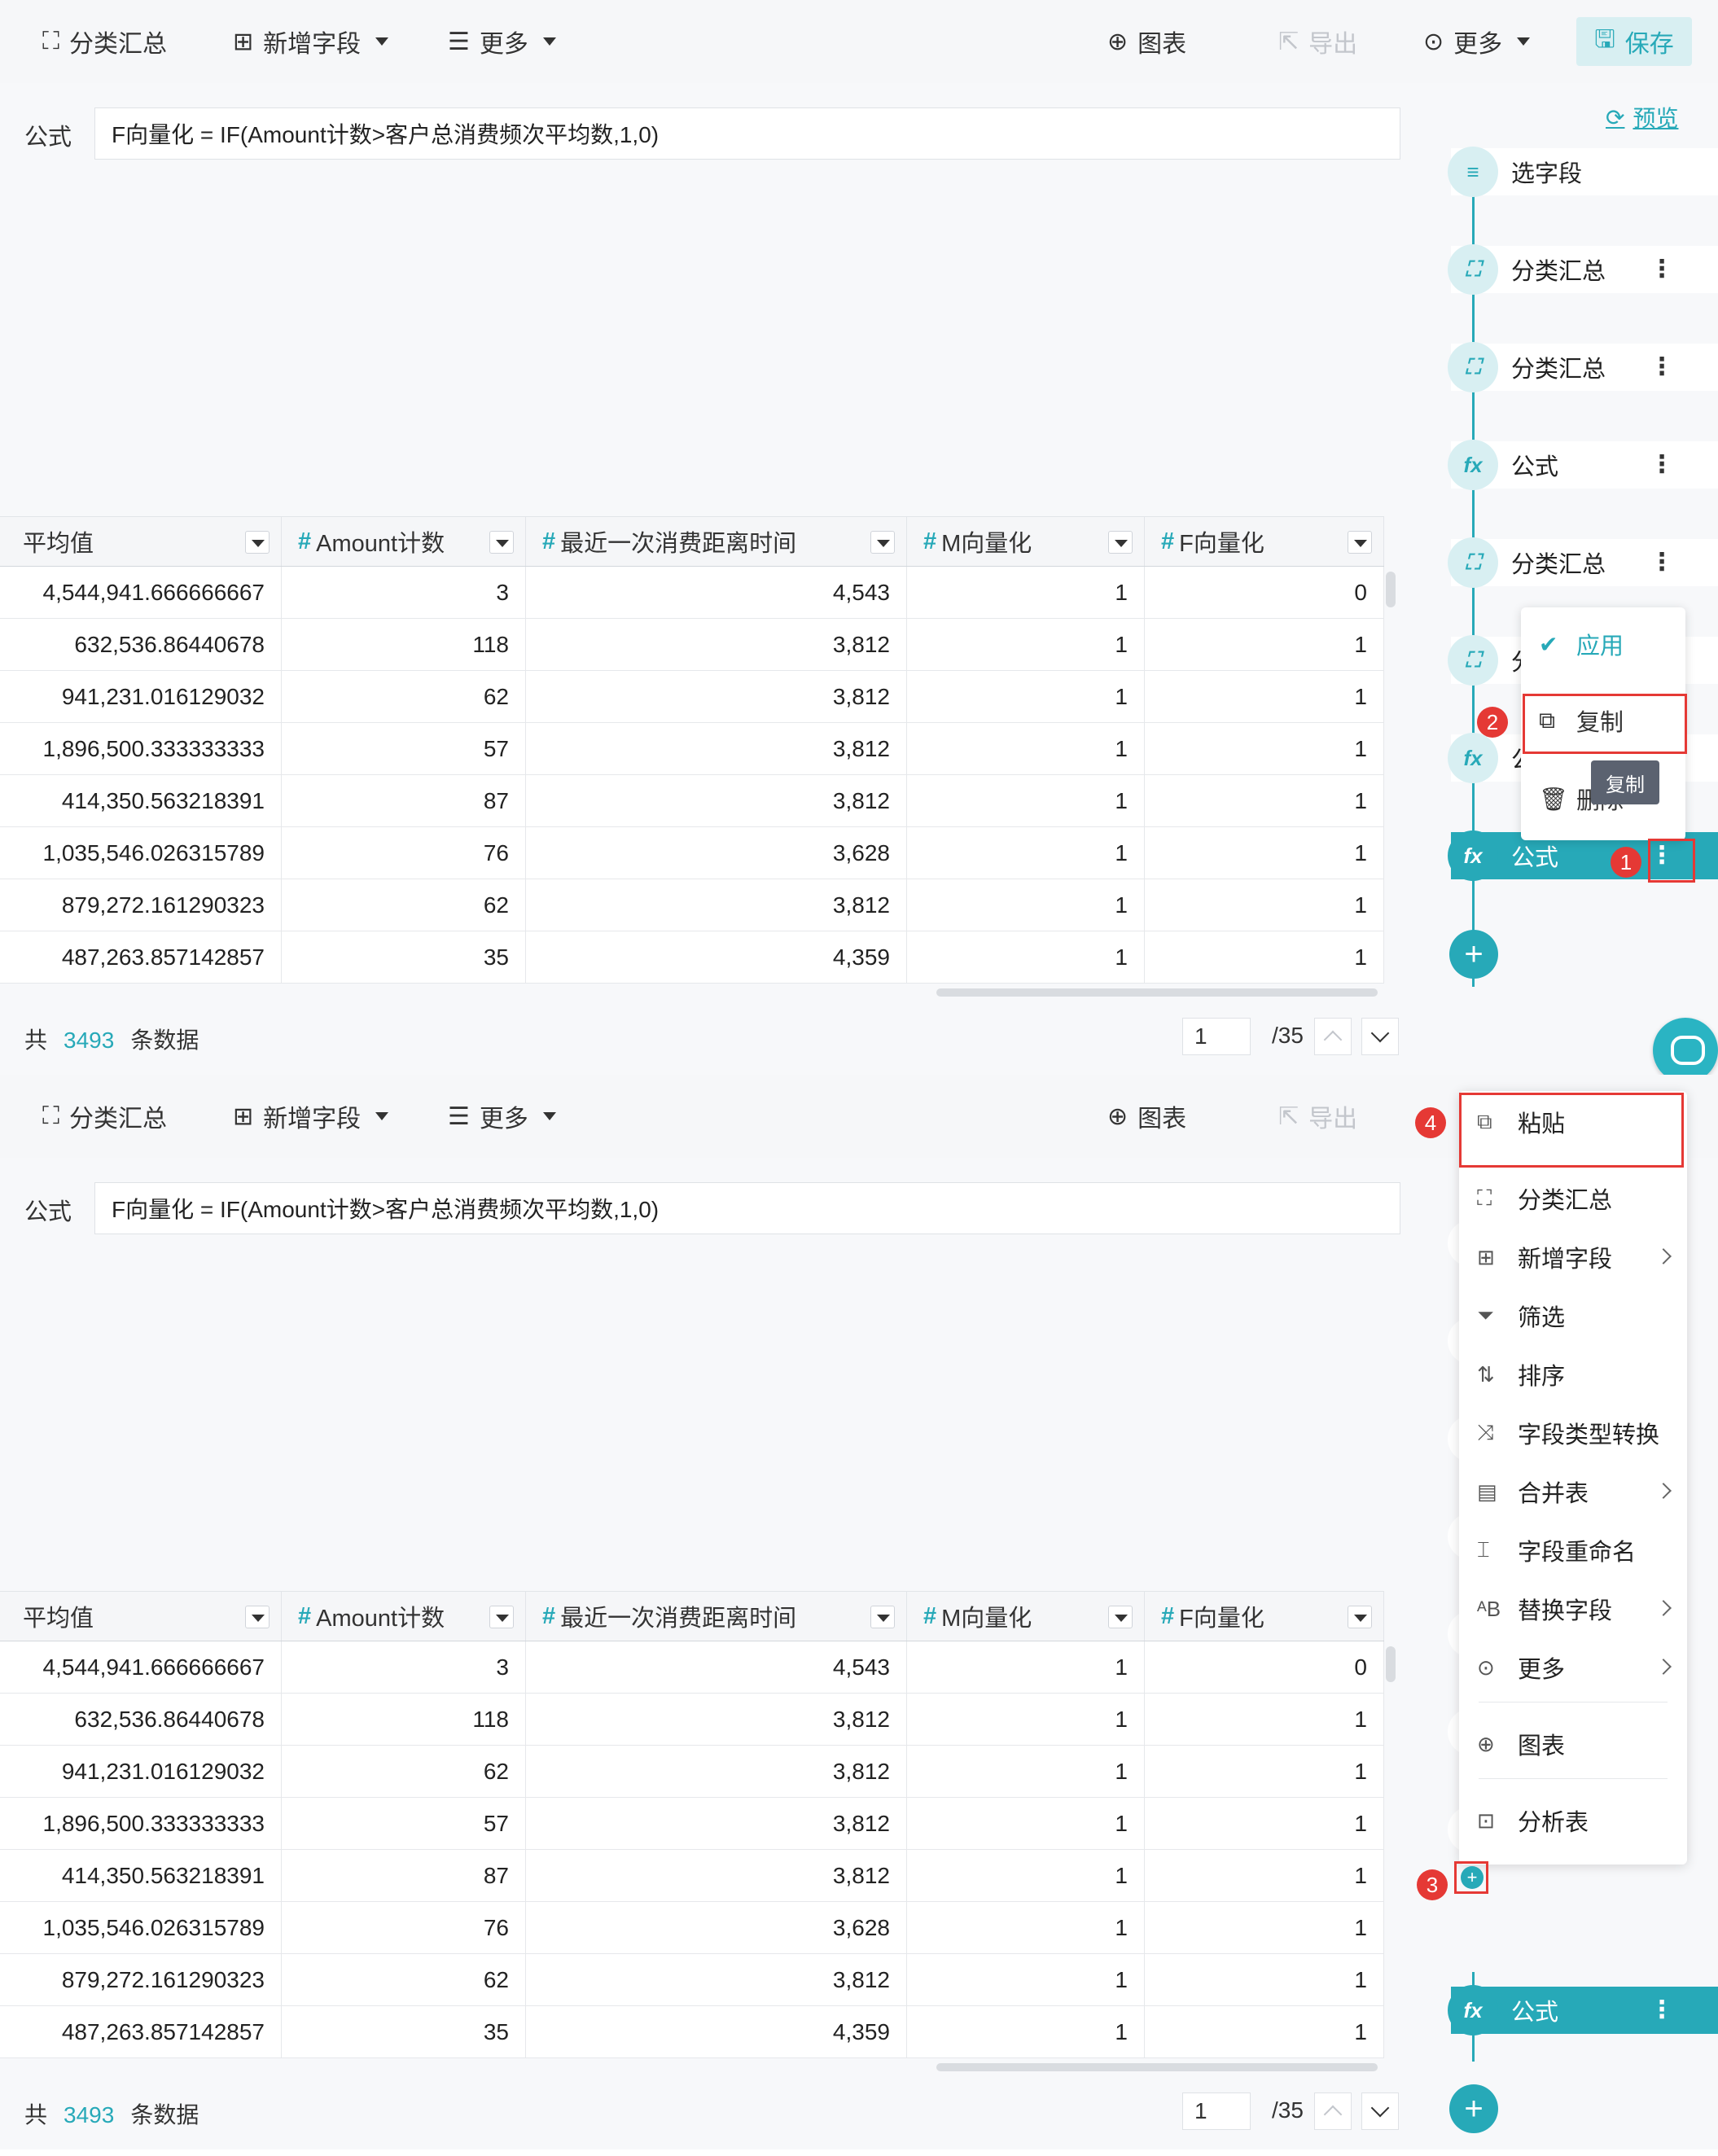 Image resolution: width=1718 pixels, height=2156 pixels. What do you see at coordinates (1573, 1551) in the screenshot?
I see `rename-menu-item: ⌶ 字段重命名` at bounding box center [1573, 1551].